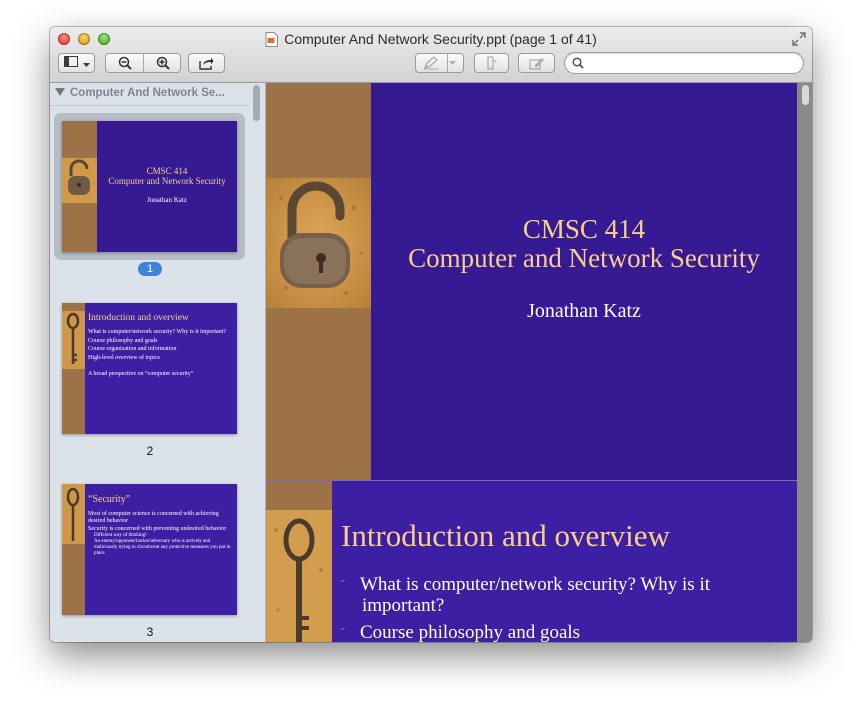 This screenshot has width=861, height=713. What do you see at coordinates (167, 181) in the screenshot?
I see `thumbnail-1-title-line2: Computer and Network Security` at bounding box center [167, 181].